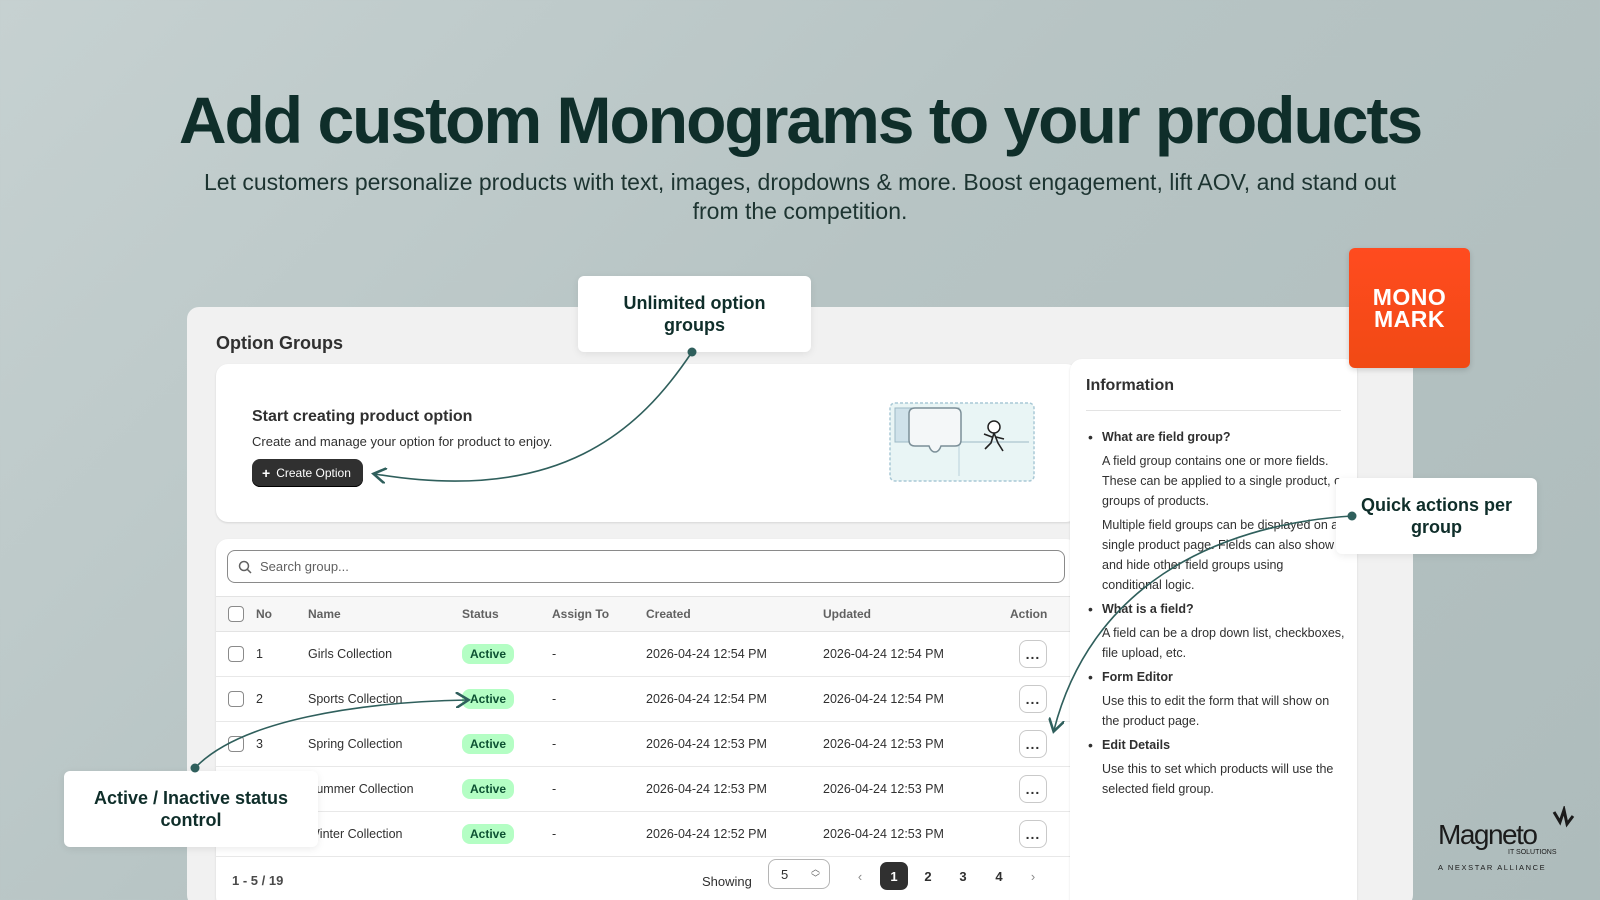 Image resolution: width=1600 pixels, height=900 pixels. I want to click on row-name: Summer Collection, so click(361, 789).